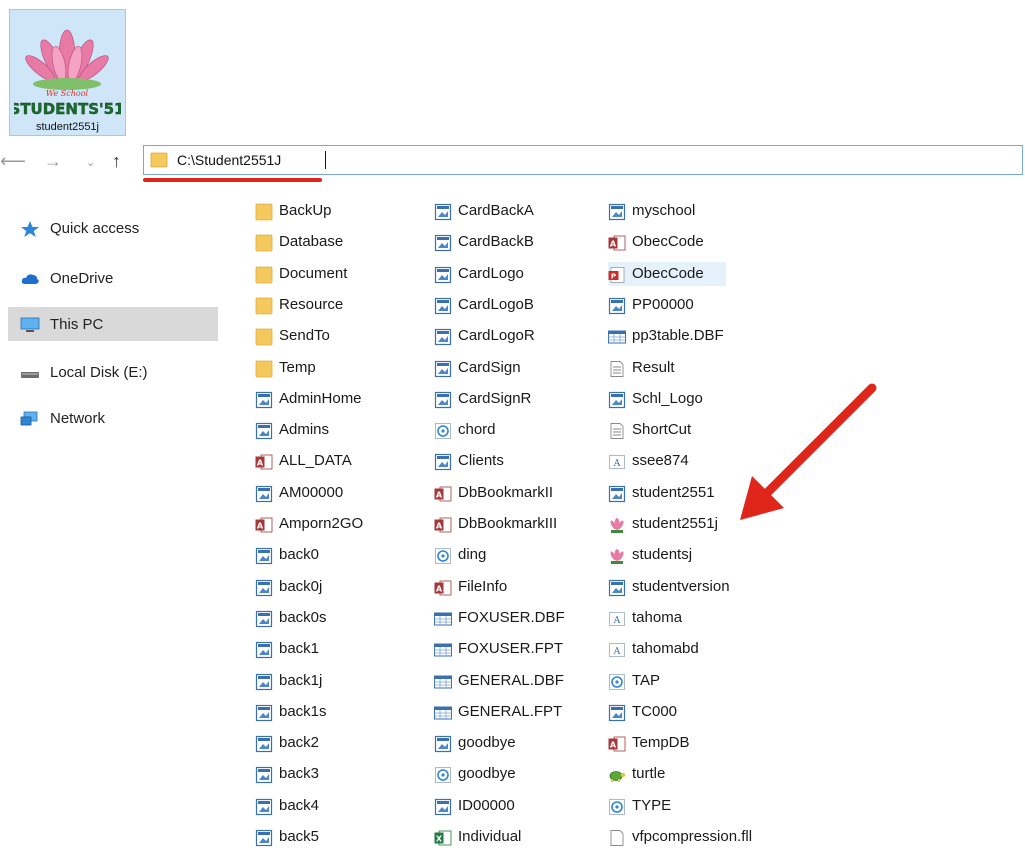  What do you see at coordinates (330, 743) in the screenshot?
I see `file-item-back2: back2` at bounding box center [330, 743].